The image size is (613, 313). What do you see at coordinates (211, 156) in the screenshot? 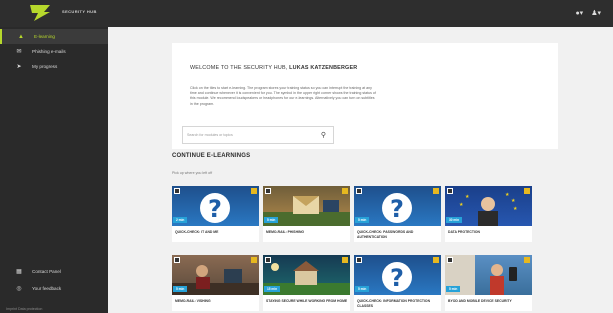
I see `continue-section-title: CONTINUE E-LEARNINGS` at bounding box center [211, 156].